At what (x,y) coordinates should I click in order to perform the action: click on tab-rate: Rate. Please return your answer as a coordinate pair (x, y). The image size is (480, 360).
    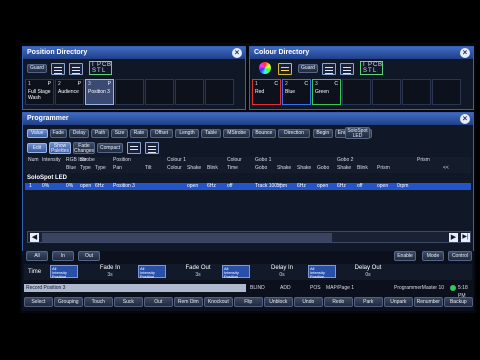
    Looking at the image, I should click on (139, 133).